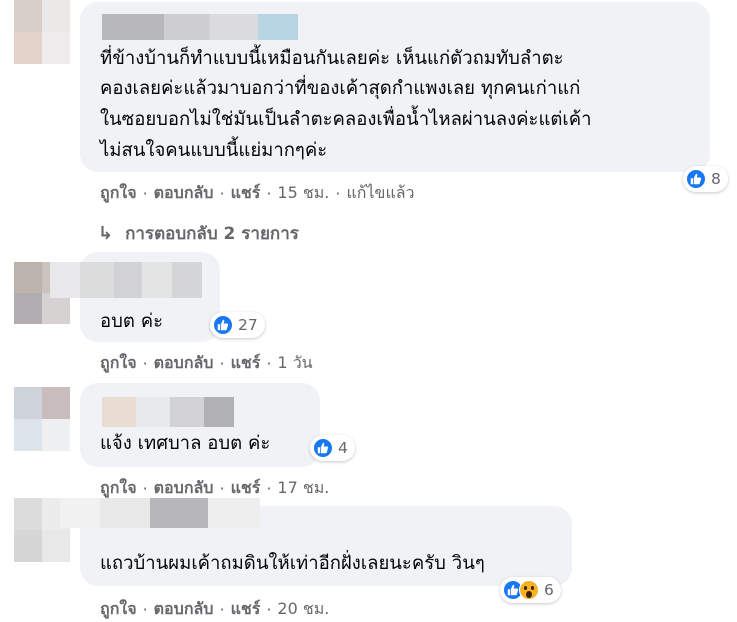  What do you see at coordinates (294, 363) in the screenshot?
I see `timestamp: 1 วัน` at bounding box center [294, 363].